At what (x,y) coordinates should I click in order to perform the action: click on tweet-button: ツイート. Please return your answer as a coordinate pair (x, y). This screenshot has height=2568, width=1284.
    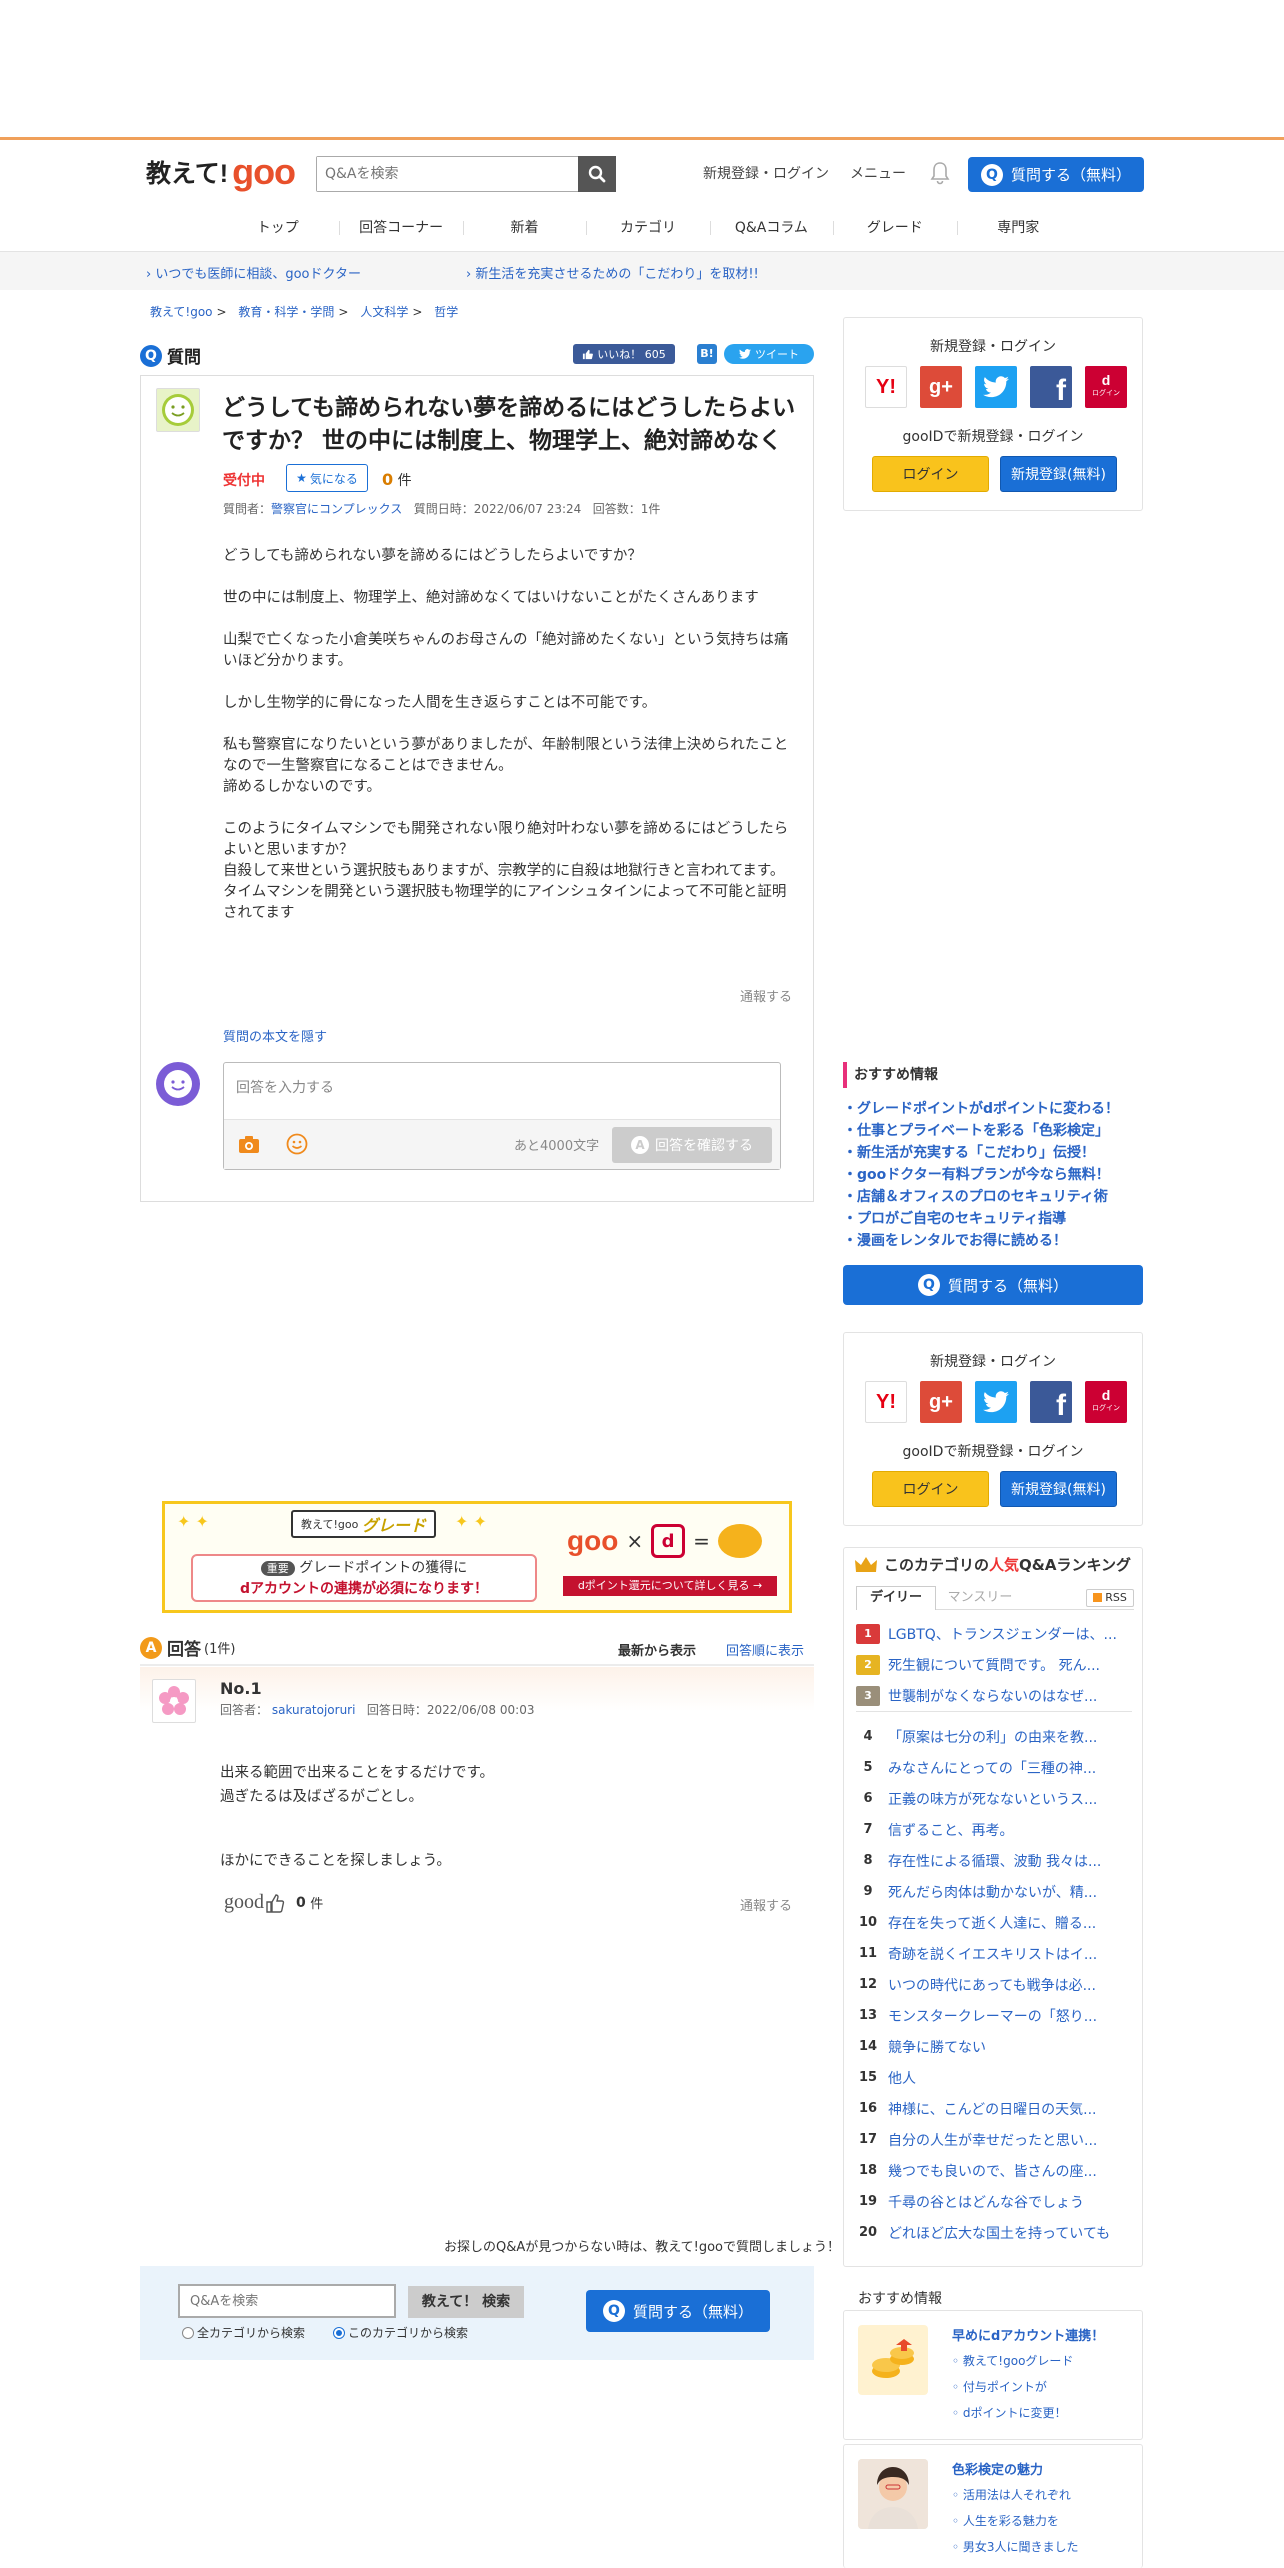
    Looking at the image, I should click on (769, 354).